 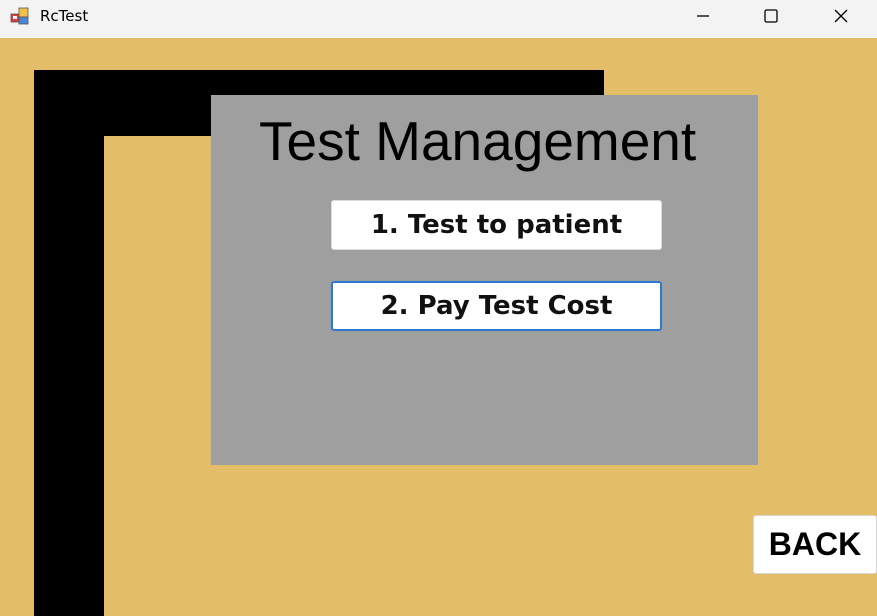 I want to click on window-title: RcTest, so click(x=64, y=16).